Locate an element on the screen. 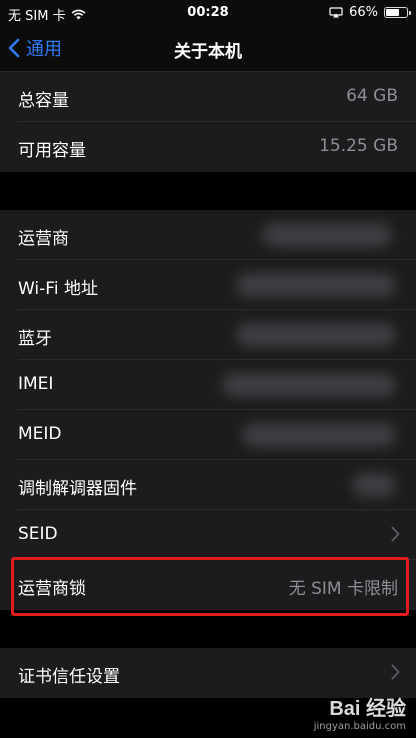  battery-icon is located at coordinates (397, 12).